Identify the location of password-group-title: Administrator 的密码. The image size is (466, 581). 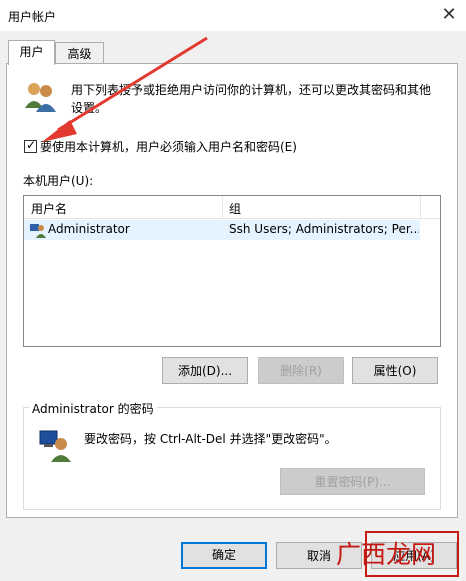
(93, 408).